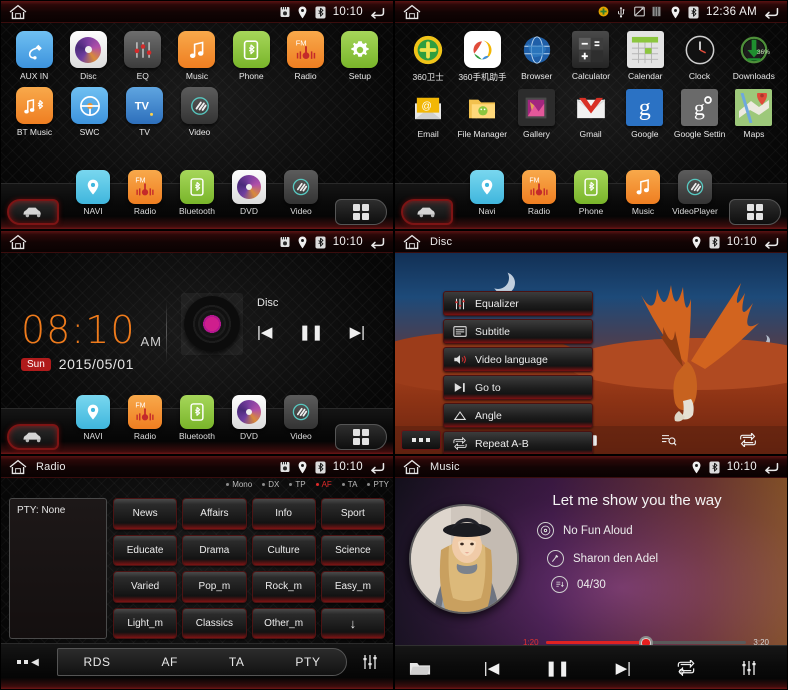 Image resolution: width=788 pixels, height=690 pixels. Describe the element at coordinates (96, 662) in the screenshot. I see `tab-rds: RDS` at that location.